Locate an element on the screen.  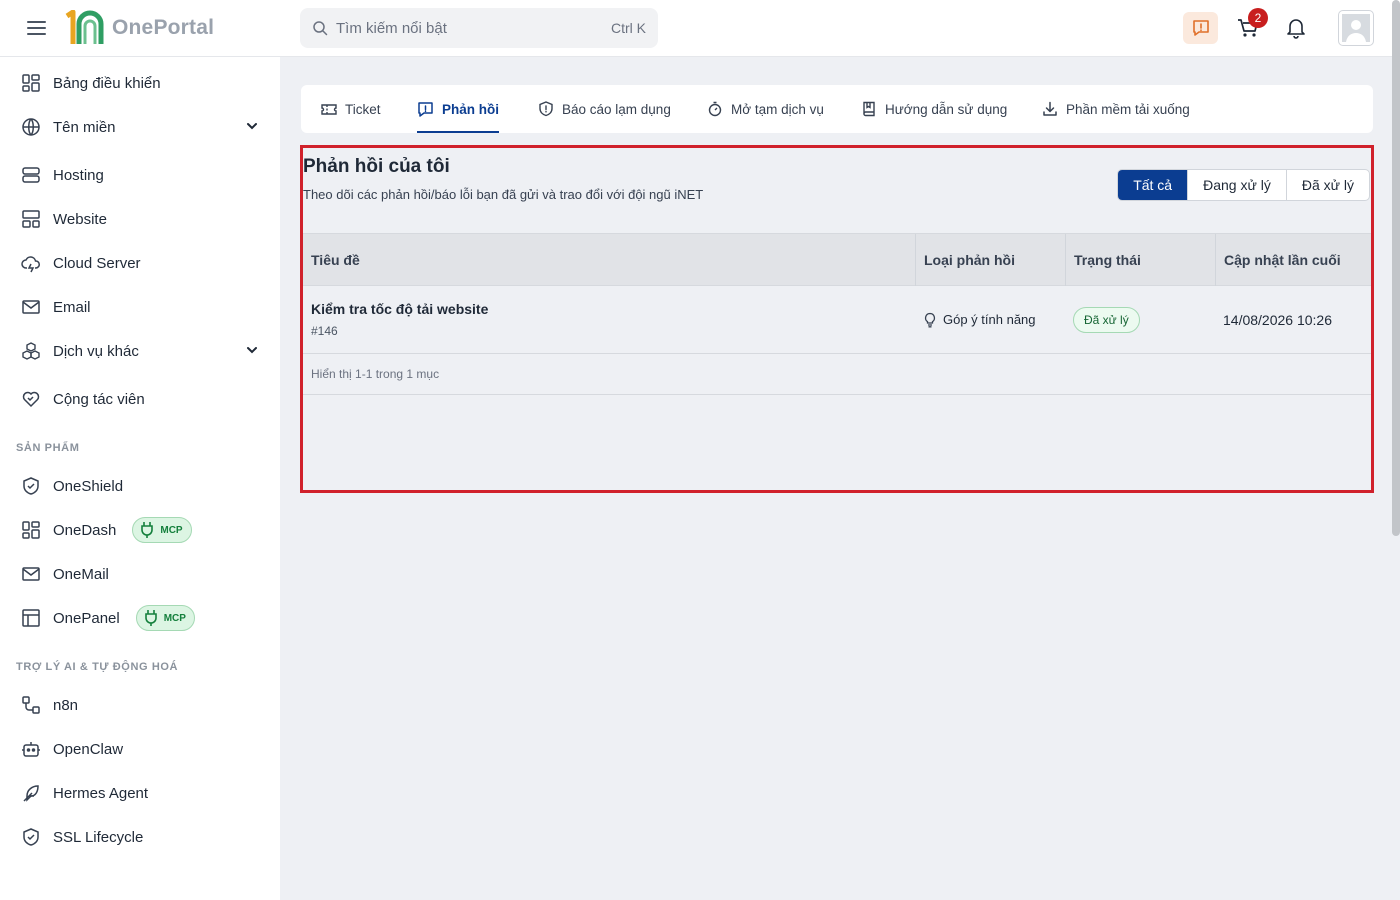
filter-processing-button: Đang xử lý is located at coordinates (1236, 185).